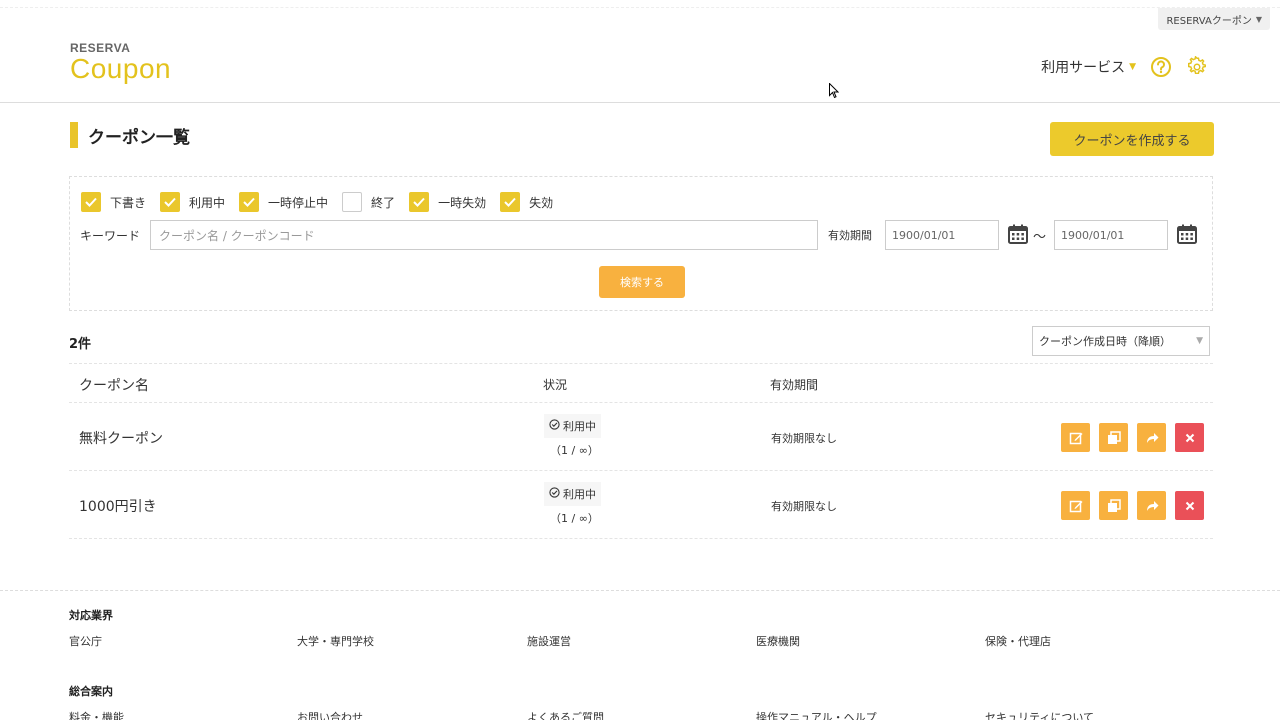  I want to click on footer-guide-heading: 総合案内, so click(91, 691).